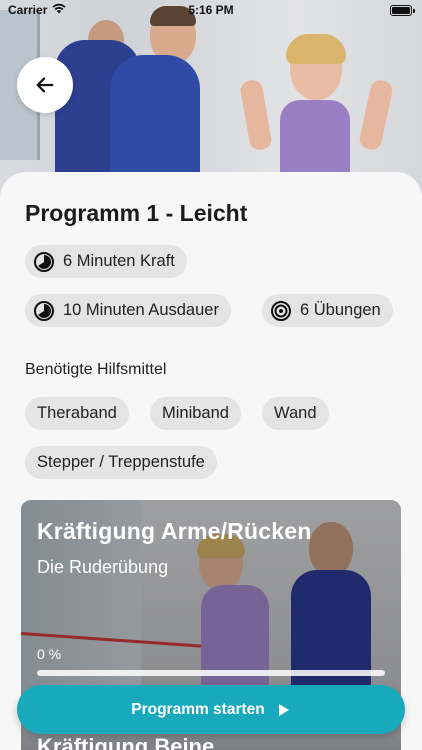 The height and width of the screenshot is (750, 422). I want to click on stat-chip-endurance: 10 Minuten Ausdauer, so click(128, 310).